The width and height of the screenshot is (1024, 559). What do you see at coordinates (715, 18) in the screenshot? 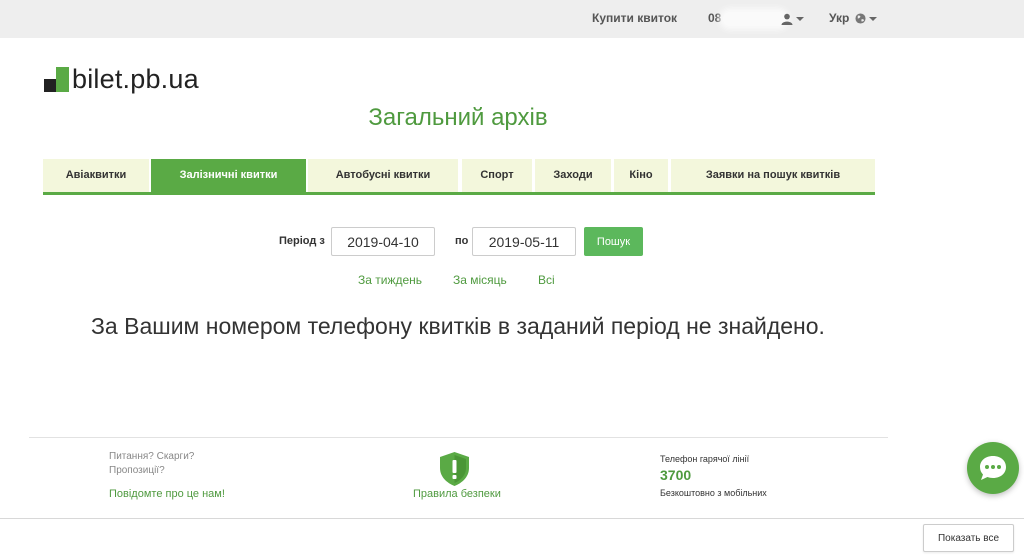
I see `phone-number: 08` at bounding box center [715, 18].